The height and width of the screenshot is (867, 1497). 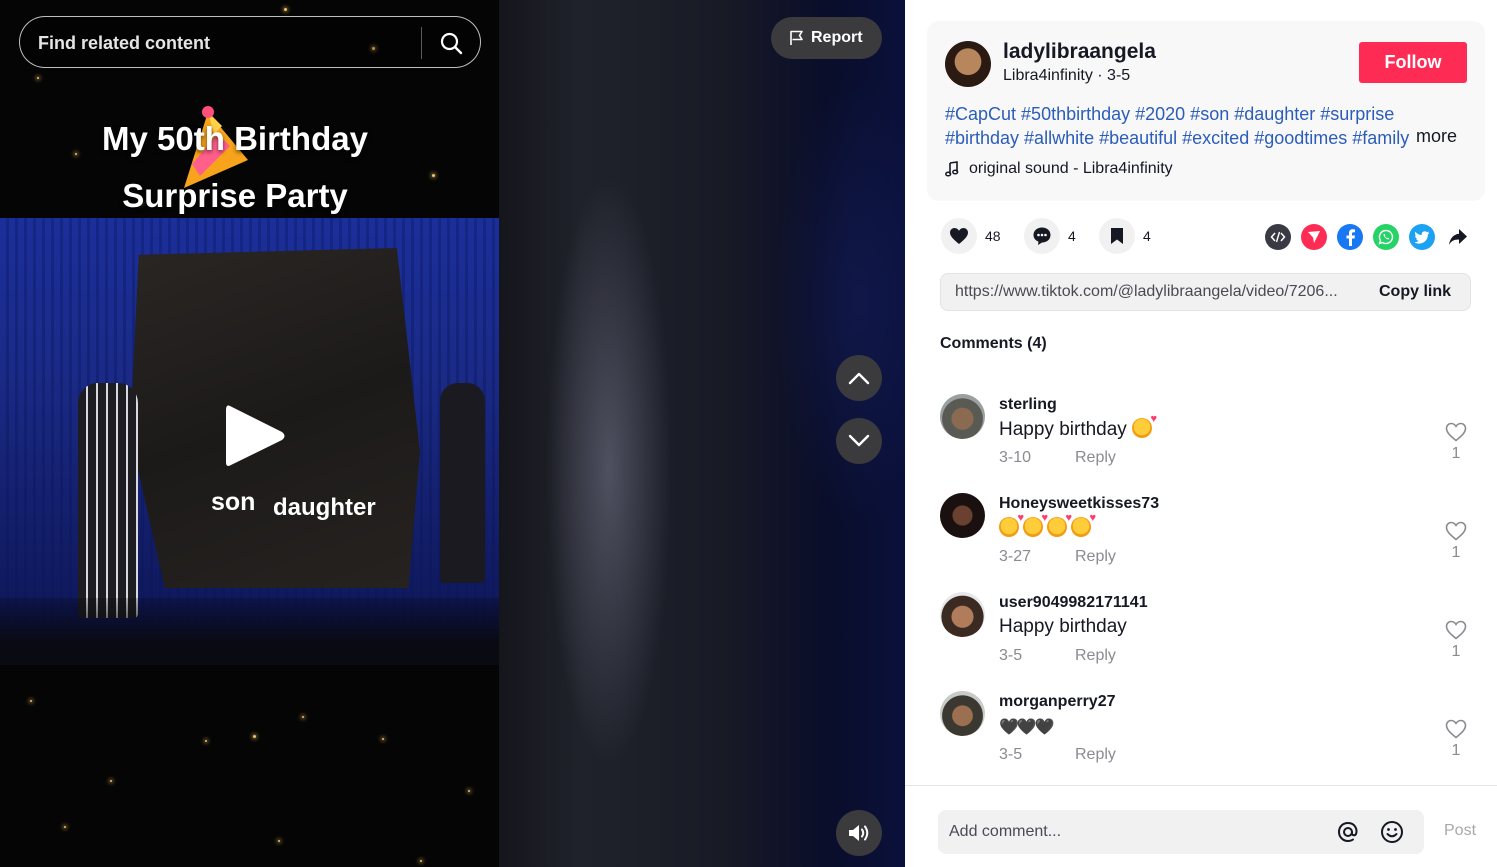 I want to click on chevron-up-icon, so click(x=859, y=378).